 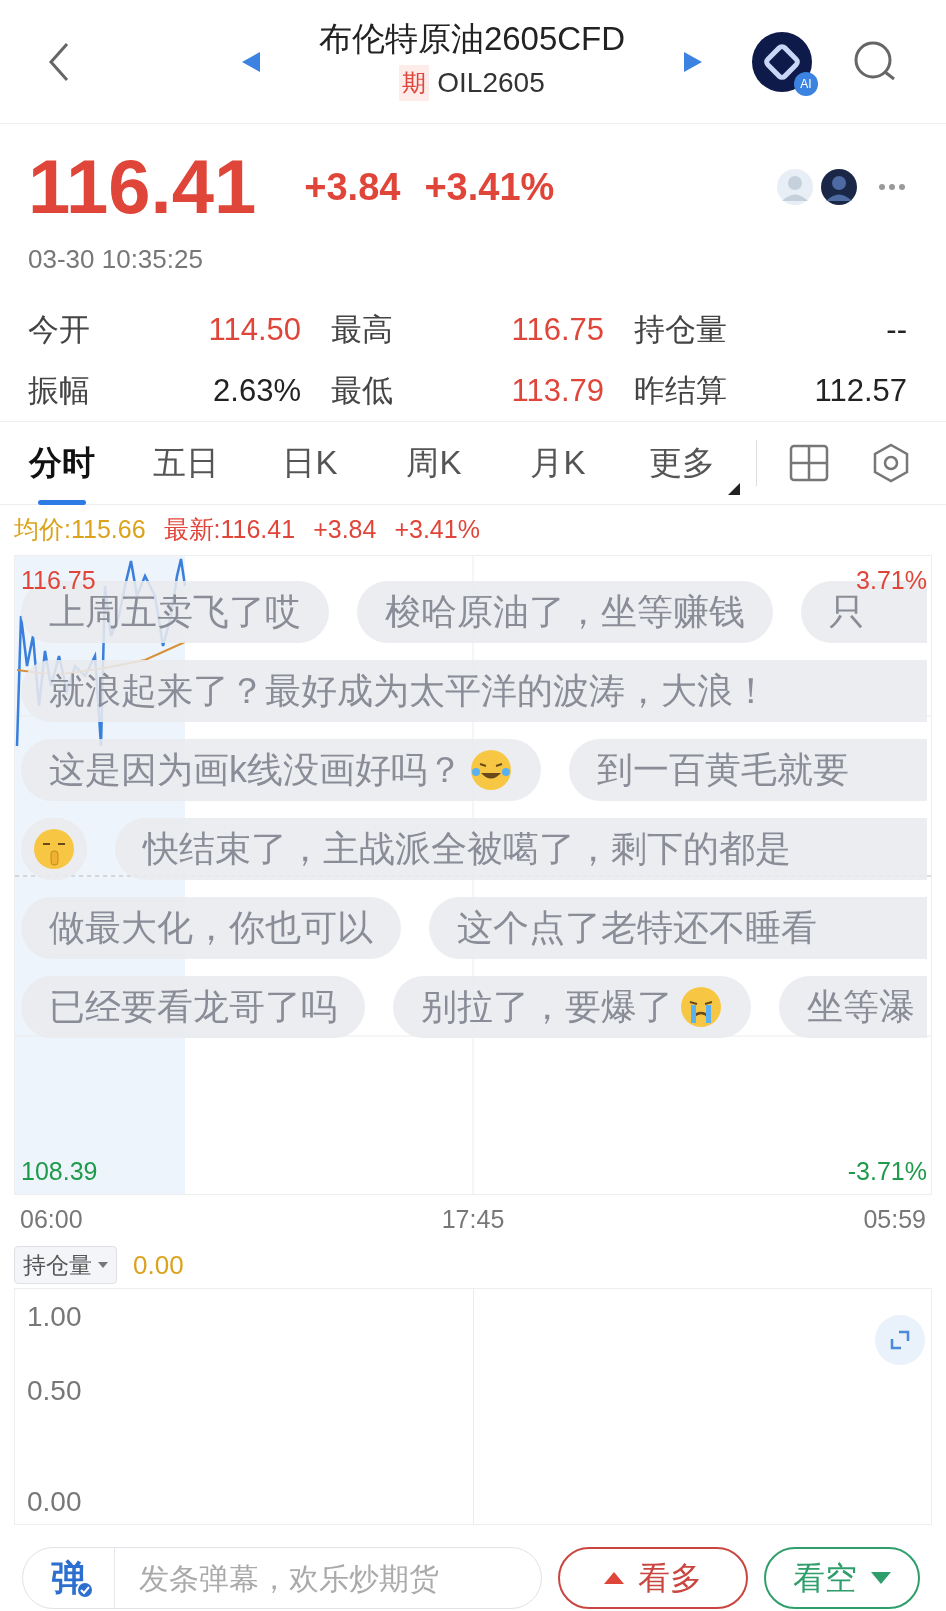 I want to click on comment-text: 做最大化，你也可以, so click(x=211, y=928).